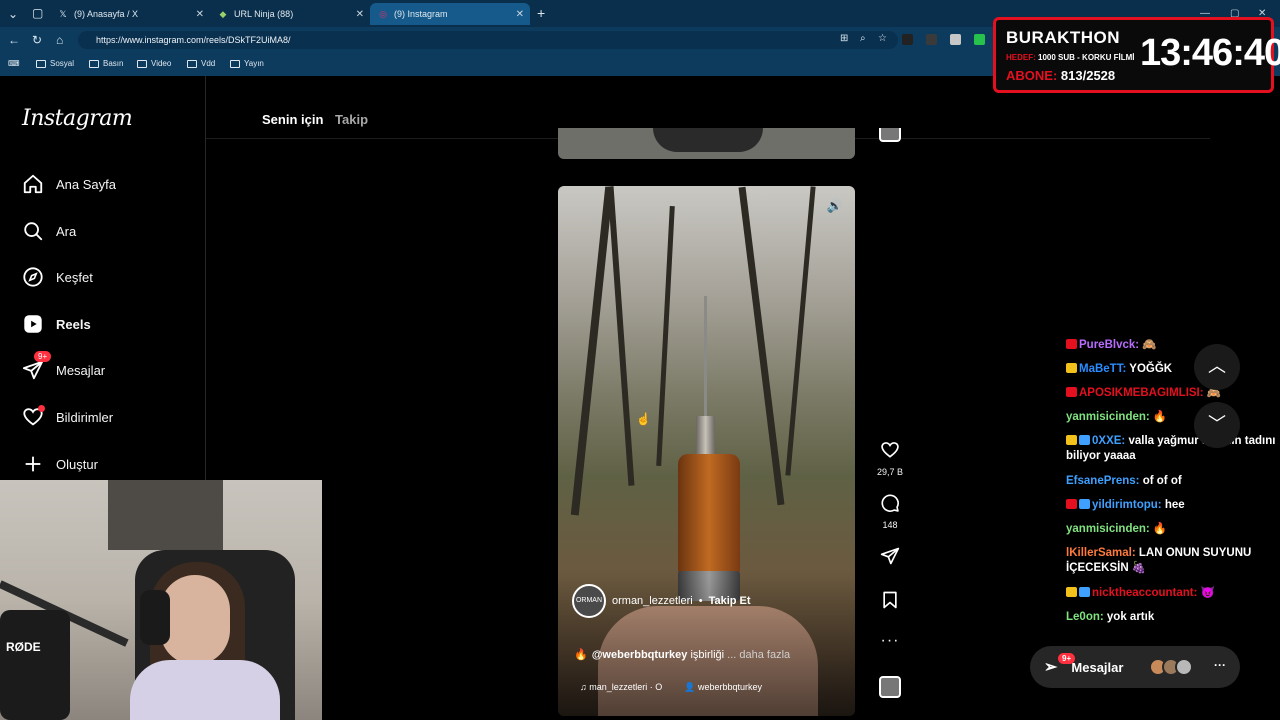 The height and width of the screenshot is (720, 1280). I want to click on tab-menu-chevron-icon: ⌄, so click(13, 14).